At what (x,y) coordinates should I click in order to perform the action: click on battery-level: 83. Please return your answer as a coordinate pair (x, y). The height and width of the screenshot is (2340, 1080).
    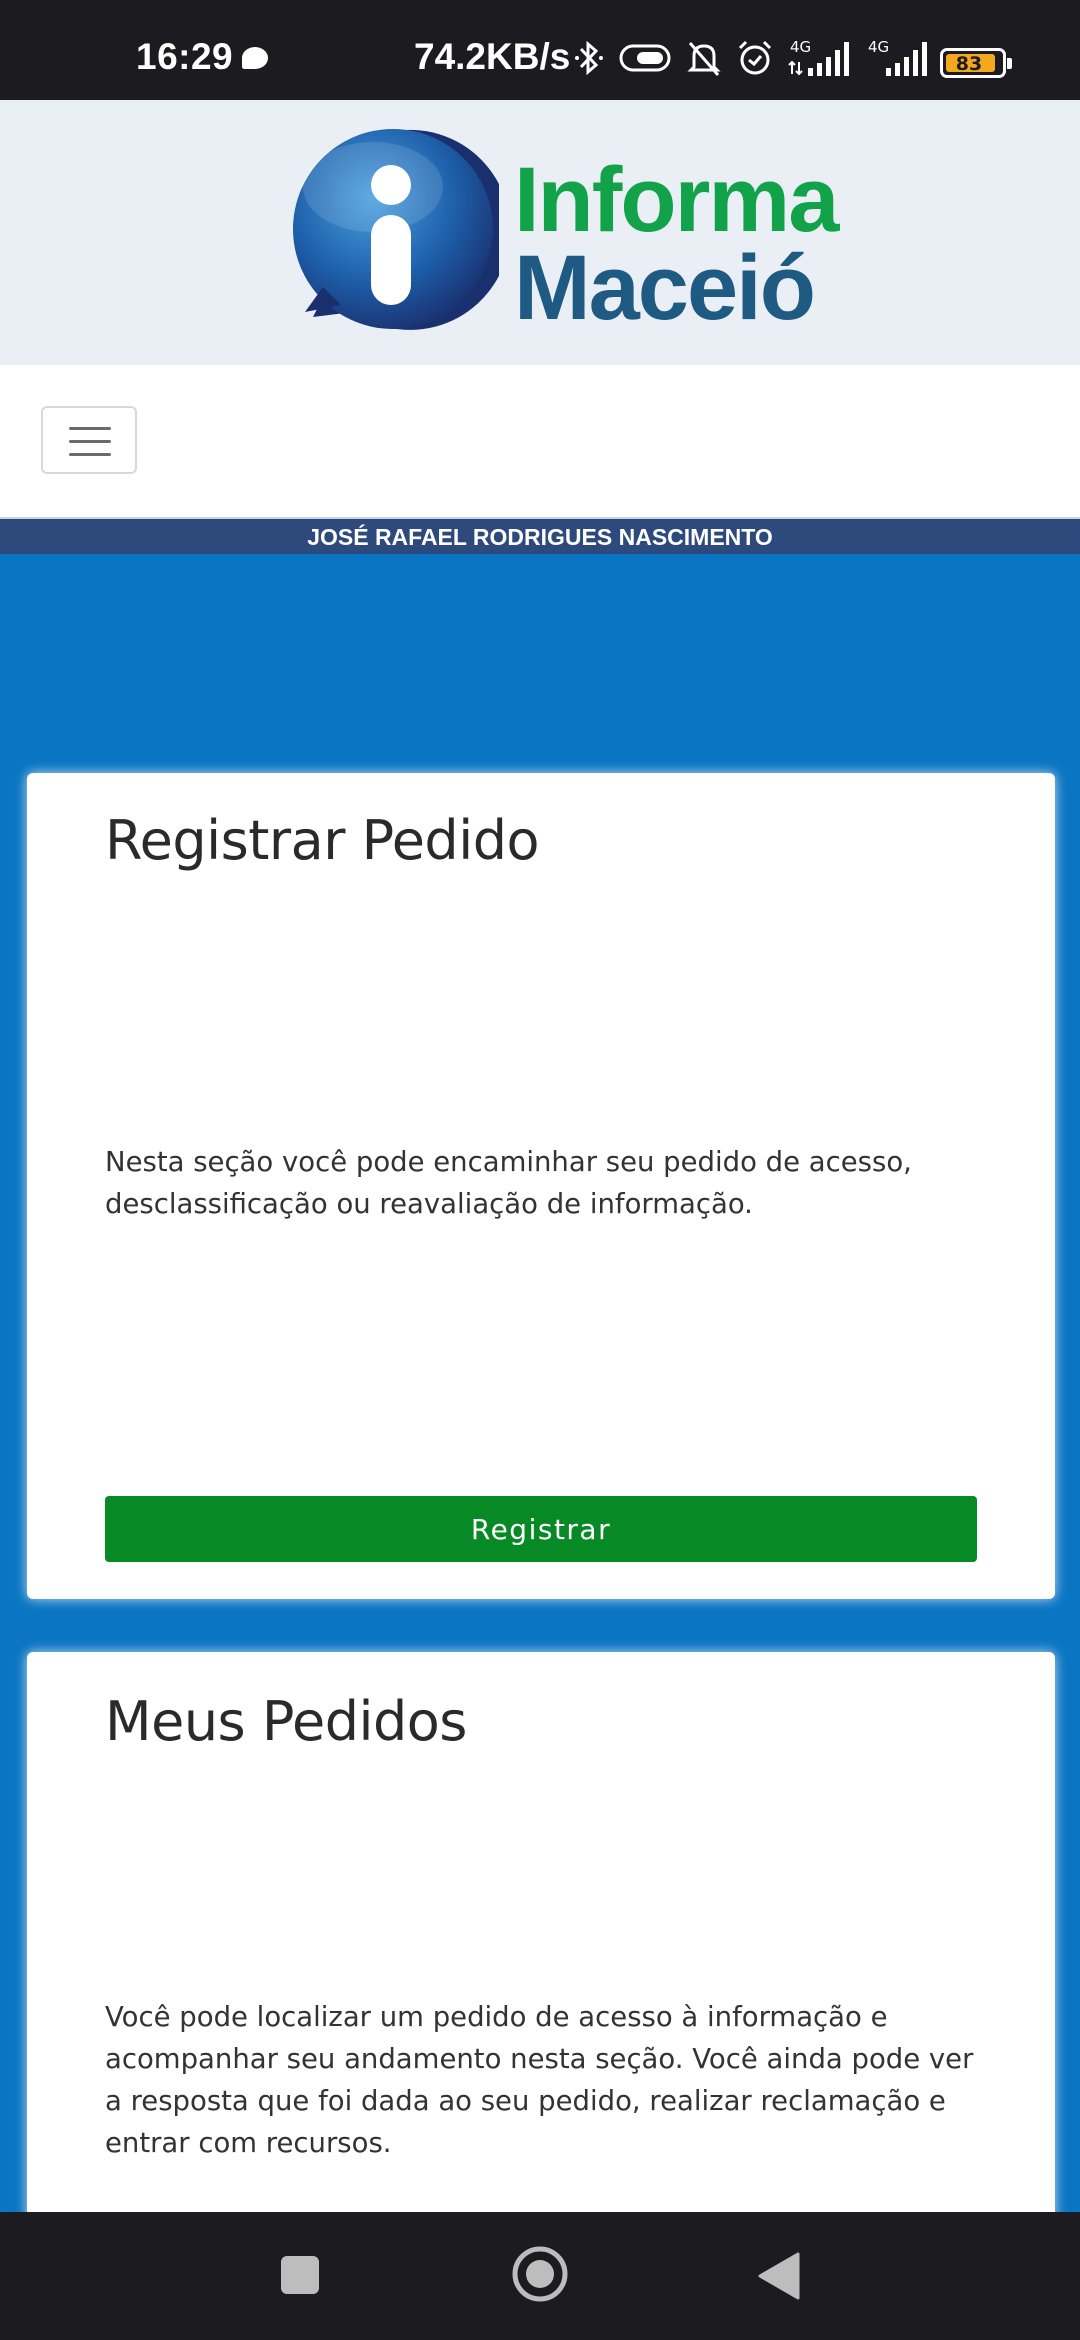
    Looking at the image, I should click on (969, 64).